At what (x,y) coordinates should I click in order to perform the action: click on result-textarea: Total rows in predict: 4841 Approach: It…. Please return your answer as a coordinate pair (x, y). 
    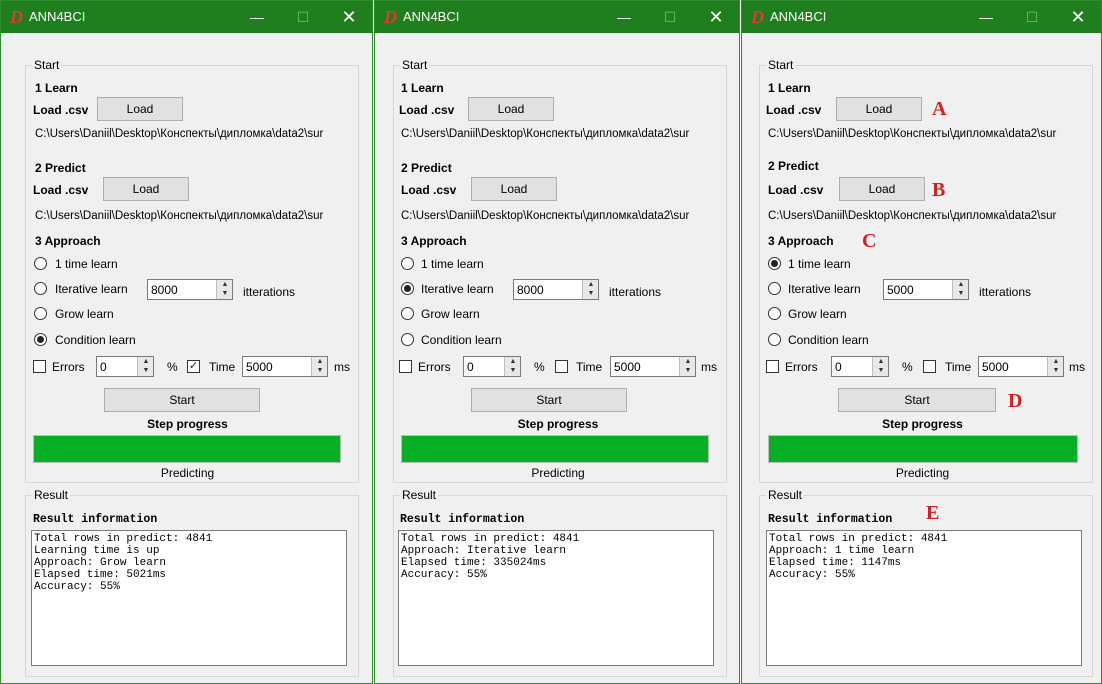
    Looking at the image, I should click on (556, 598).